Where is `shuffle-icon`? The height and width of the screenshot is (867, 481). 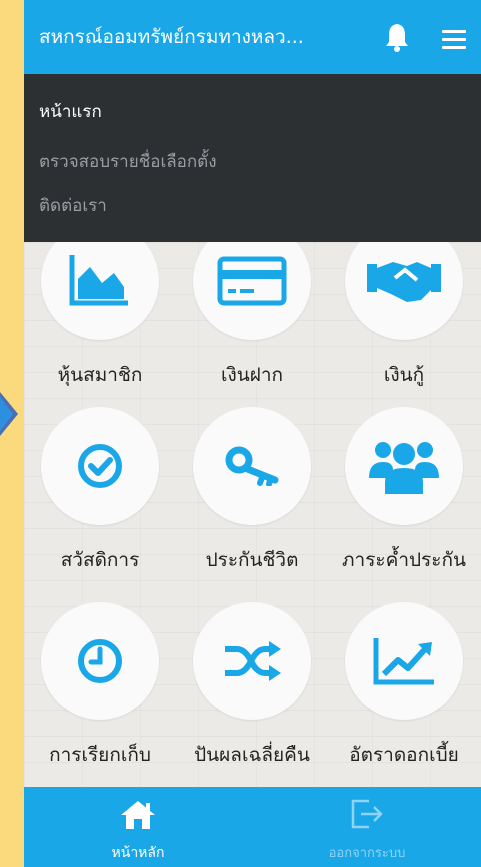
shuffle-icon is located at coordinates (253, 661).